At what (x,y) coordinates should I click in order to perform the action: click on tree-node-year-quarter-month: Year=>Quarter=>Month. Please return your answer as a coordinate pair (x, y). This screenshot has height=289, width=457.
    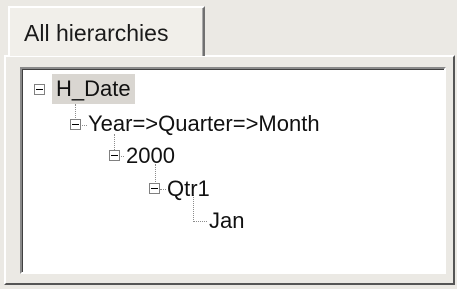
    Looking at the image, I should click on (204, 124).